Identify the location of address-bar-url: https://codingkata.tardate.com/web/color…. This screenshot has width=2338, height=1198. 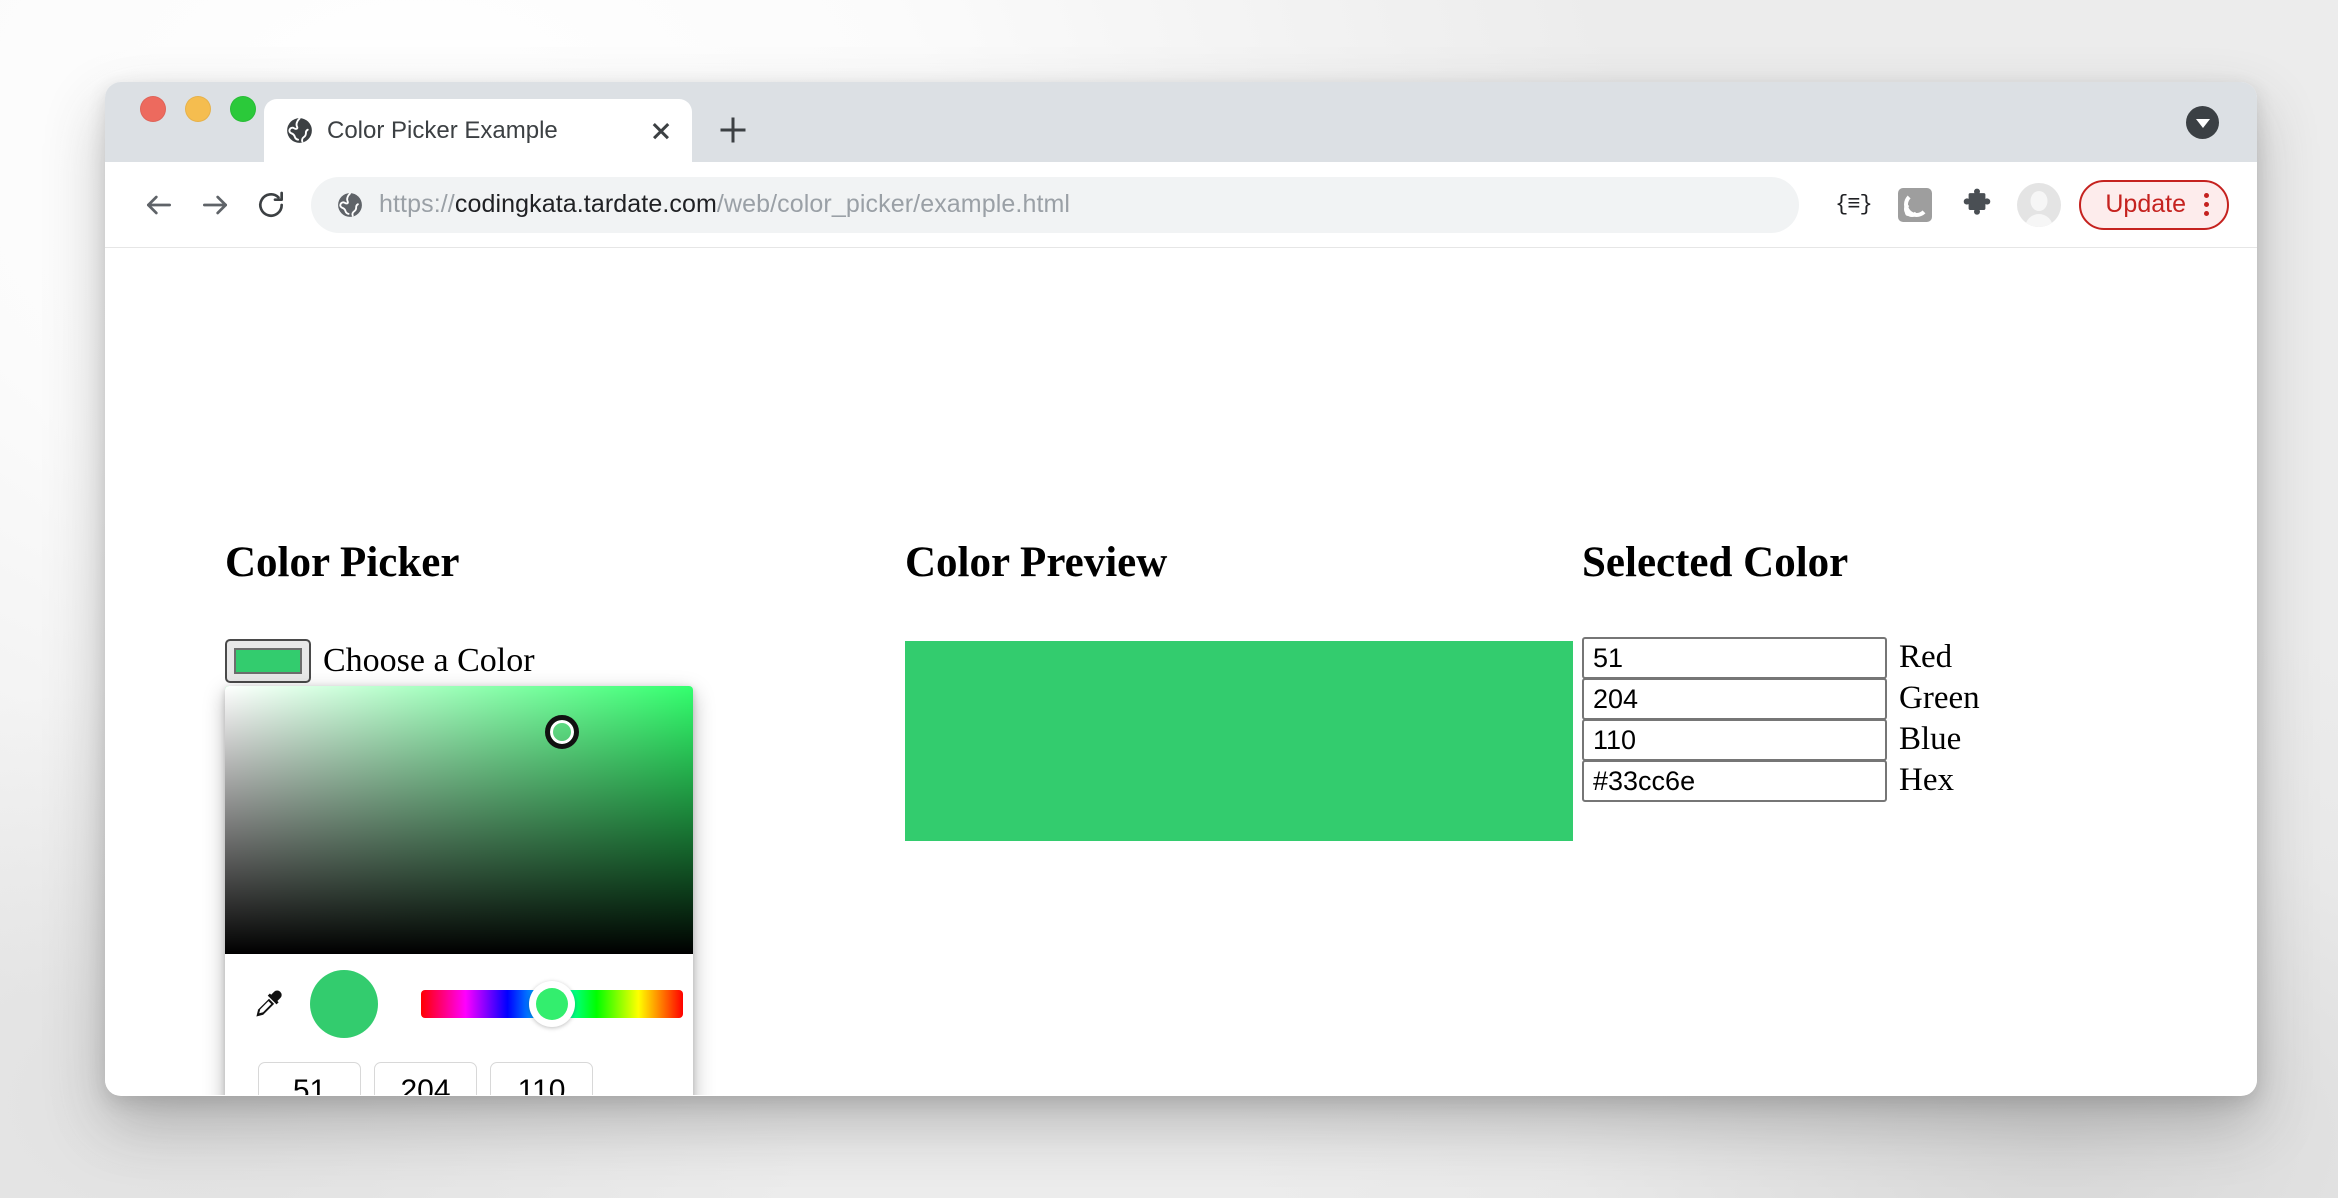
(724, 204).